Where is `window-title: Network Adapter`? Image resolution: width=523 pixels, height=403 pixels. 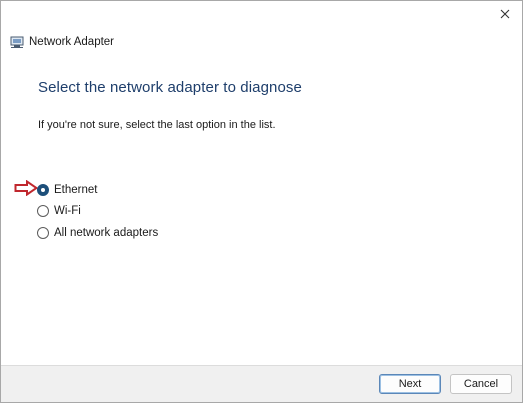 window-title: Network Adapter is located at coordinates (72, 42).